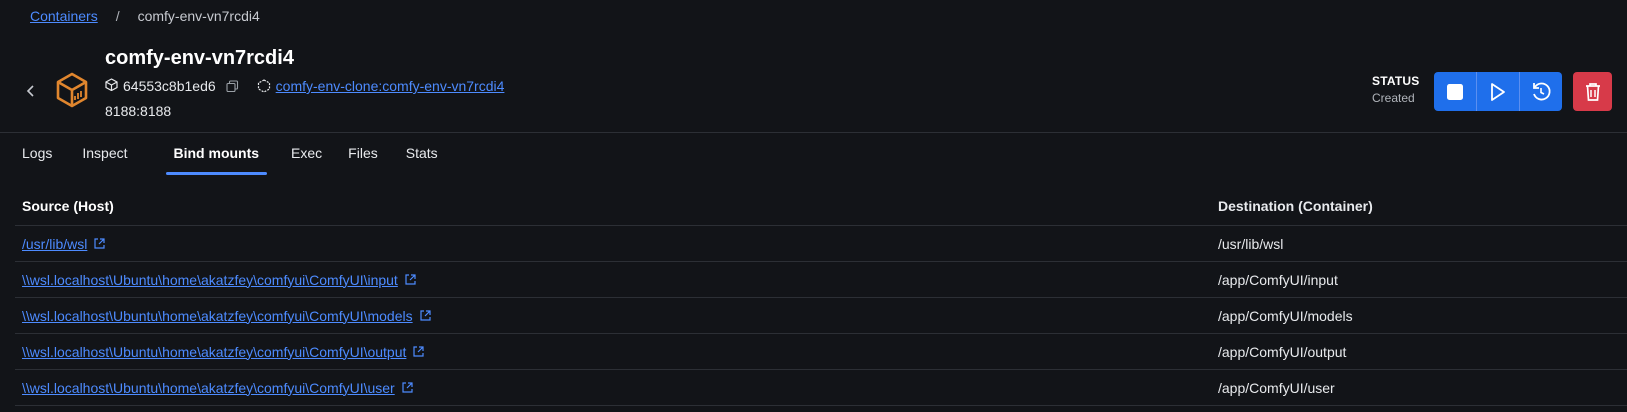 This screenshot has width=1627, height=412. Describe the element at coordinates (54, 244) in the screenshot. I see `source-link: /usr/lib/wsl` at that location.